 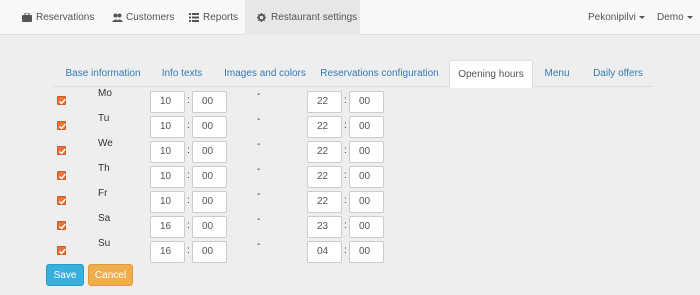 I want to click on nav-restaurant-settings: Restaurant settings, so click(x=302, y=17).